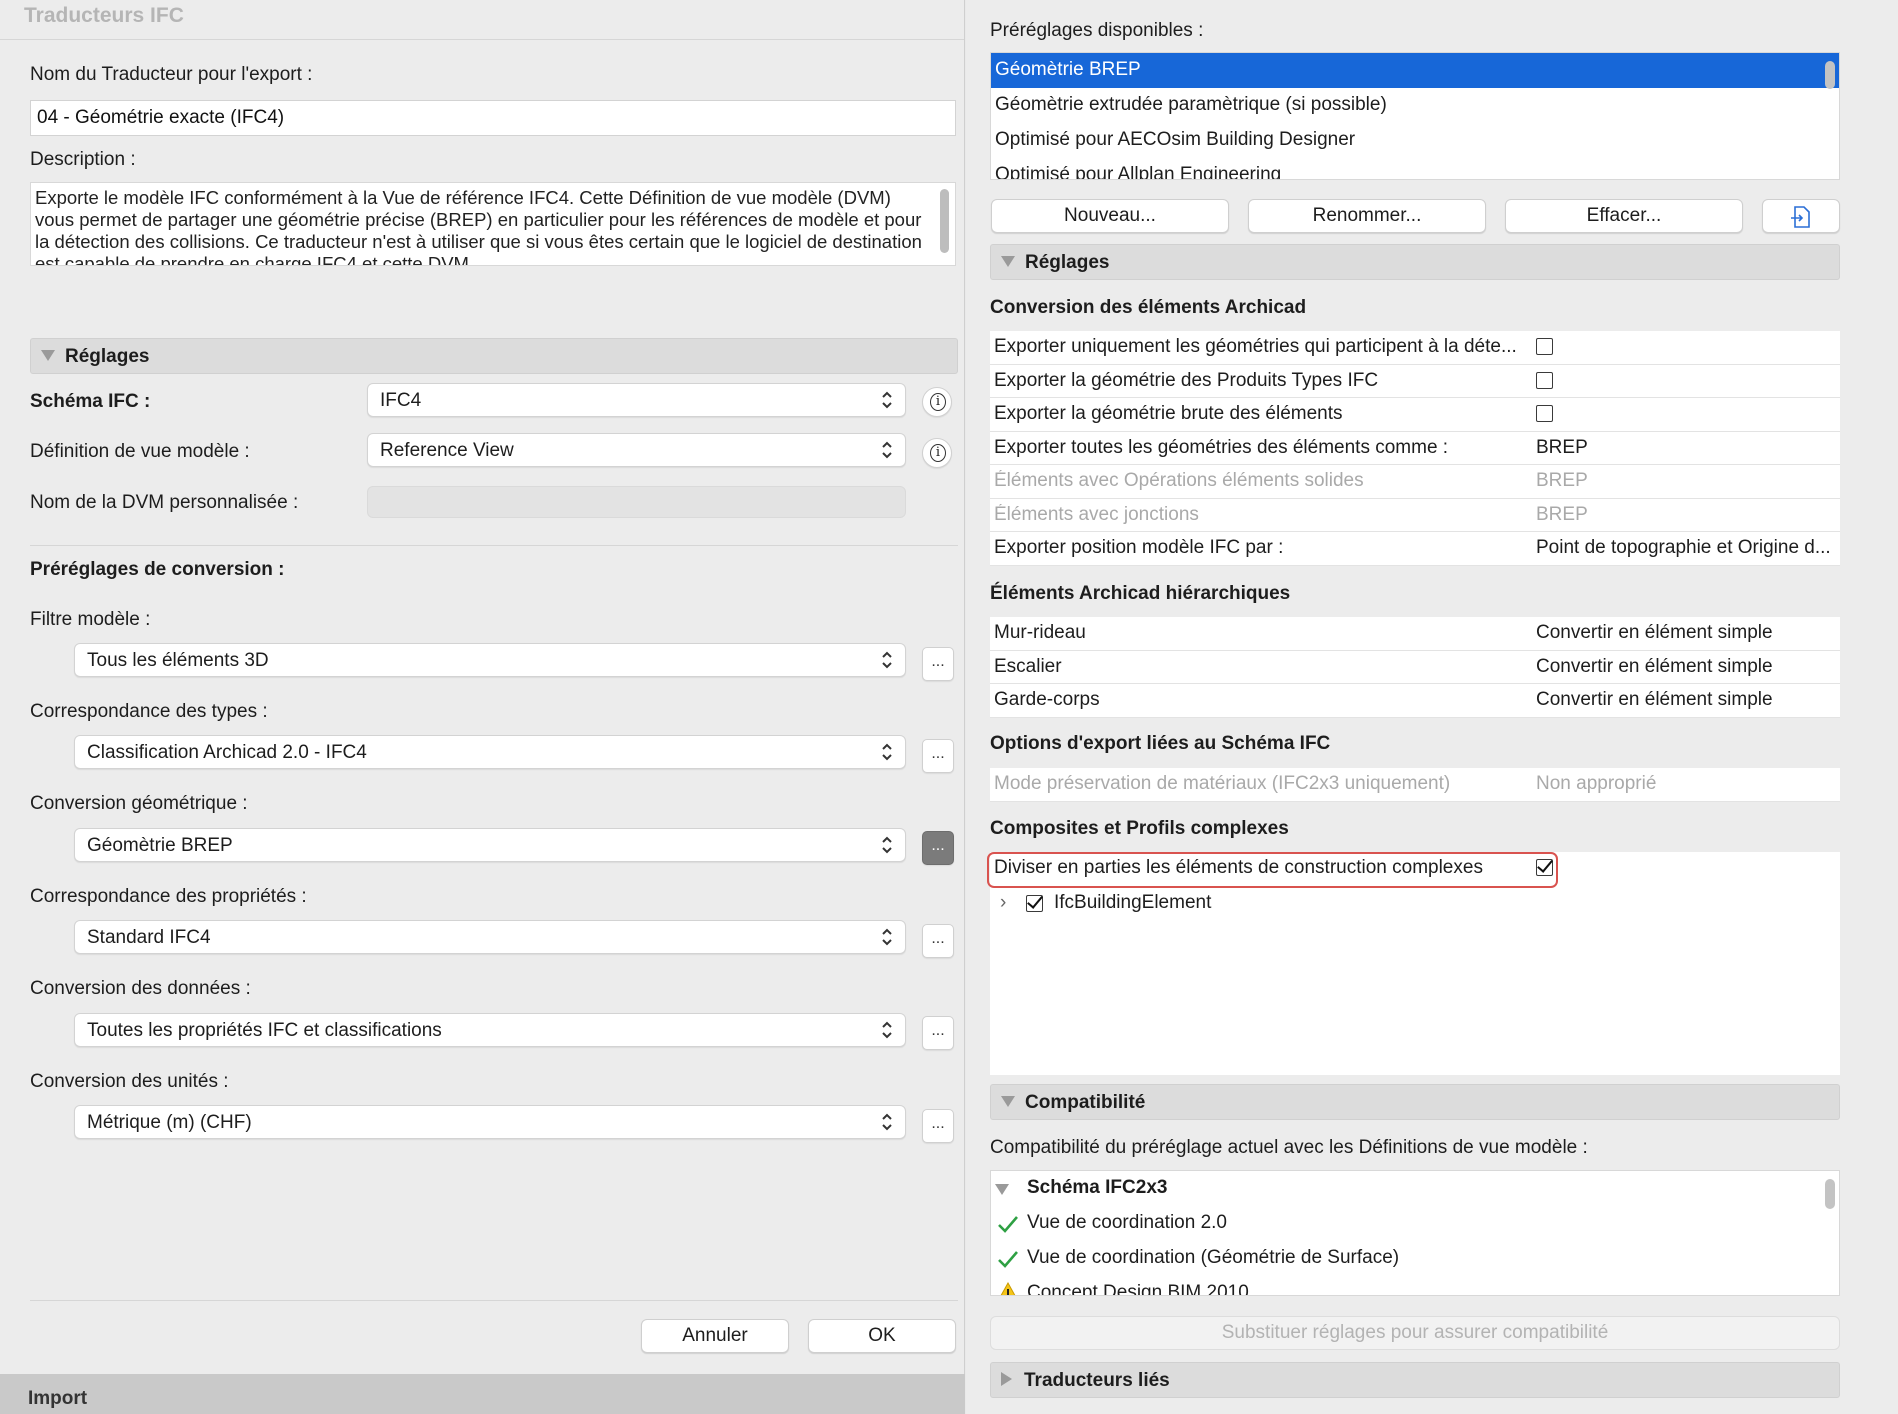  Describe the element at coordinates (494, 1300) in the screenshot. I see `divider` at that location.